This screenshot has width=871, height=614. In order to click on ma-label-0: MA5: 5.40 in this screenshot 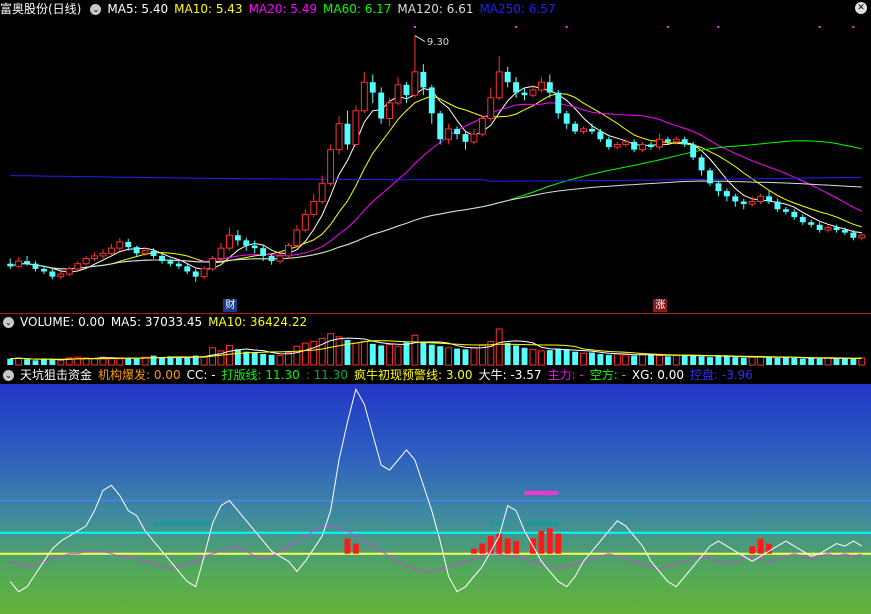, I will do `click(138, 9)`.